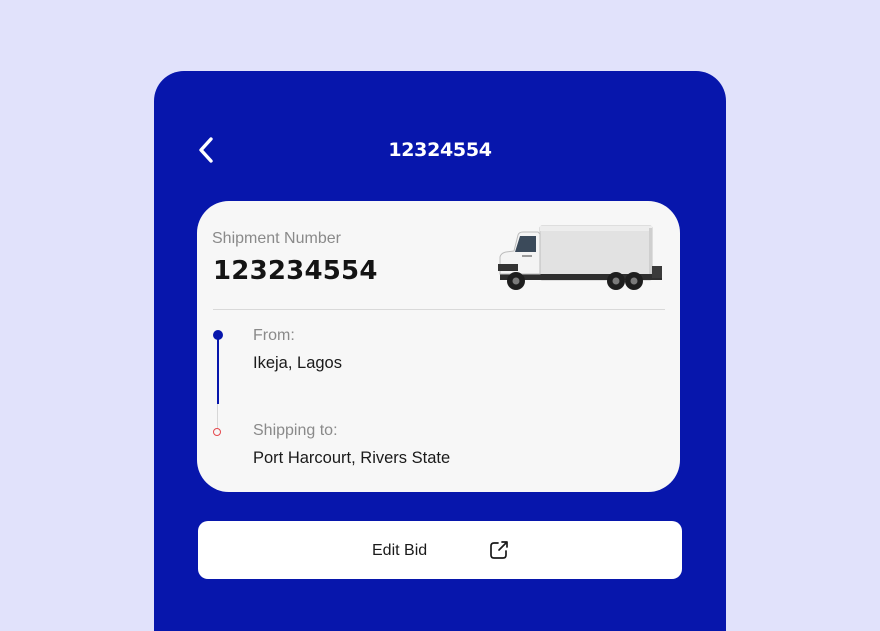  What do you see at coordinates (297, 363) in the screenshot?
I see `from-value: Ikeja, Lagos` at bounding box center [297, 363].